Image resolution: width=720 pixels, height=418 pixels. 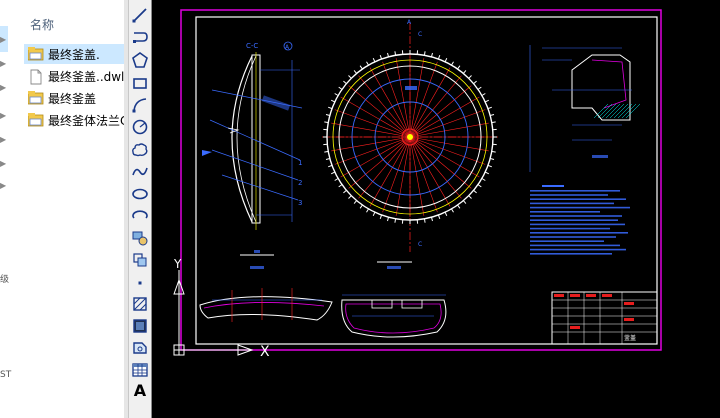 I want to click on multiline-text-tool-icon: A, so click(x=140, y=391).